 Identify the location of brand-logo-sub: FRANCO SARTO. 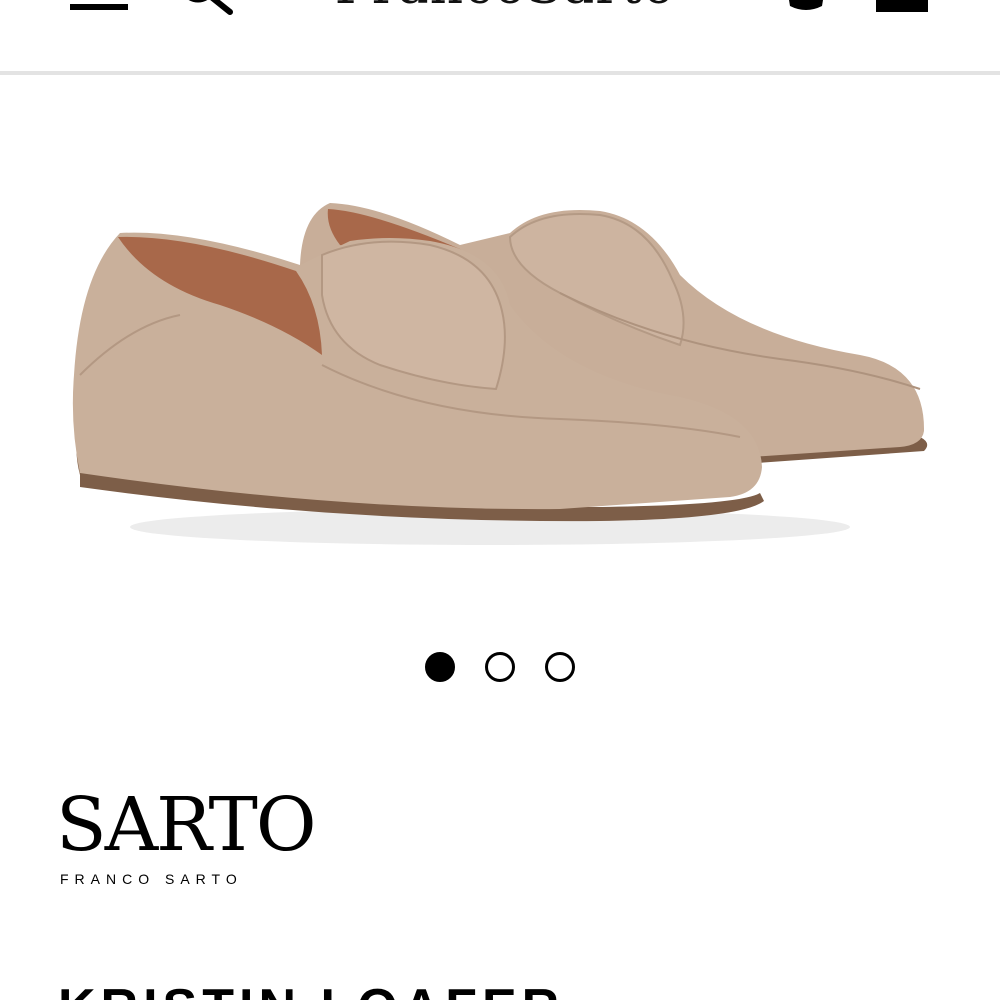
(151, 879).